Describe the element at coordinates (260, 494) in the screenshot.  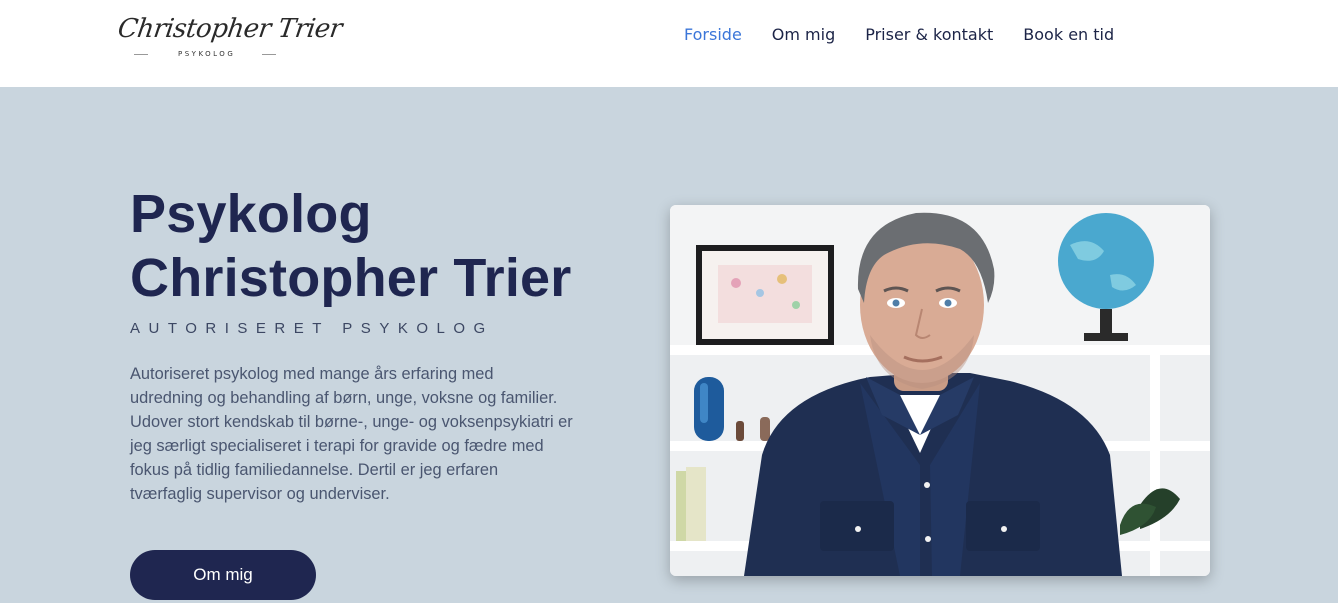
I see `description-line: tværfaglig supervisor og underviser.` at that location.